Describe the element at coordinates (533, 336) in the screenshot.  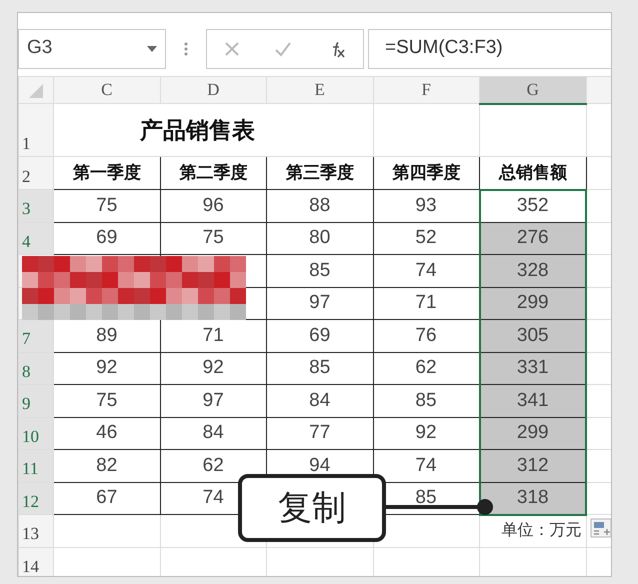
I see `table-cell: 305` at that location.